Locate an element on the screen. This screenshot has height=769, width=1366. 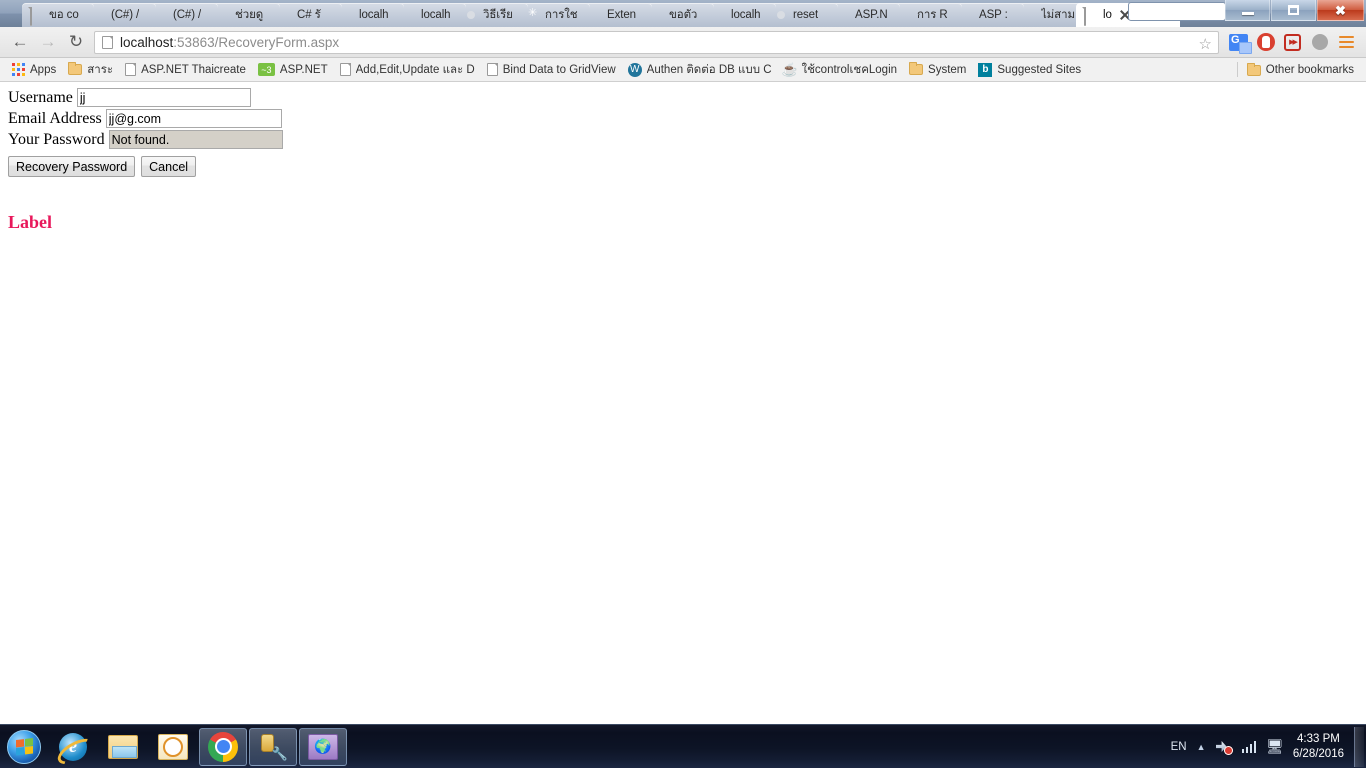
bookmark-item: ASP.NET Thaicreate is located at coordinates (185, 70).